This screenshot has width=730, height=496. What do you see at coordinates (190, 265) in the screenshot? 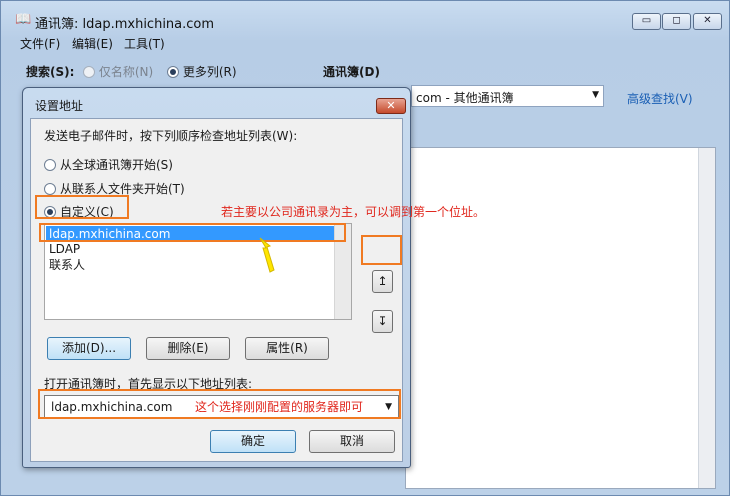
I see `list-item: 联系人` at bounding box center [190, 265].